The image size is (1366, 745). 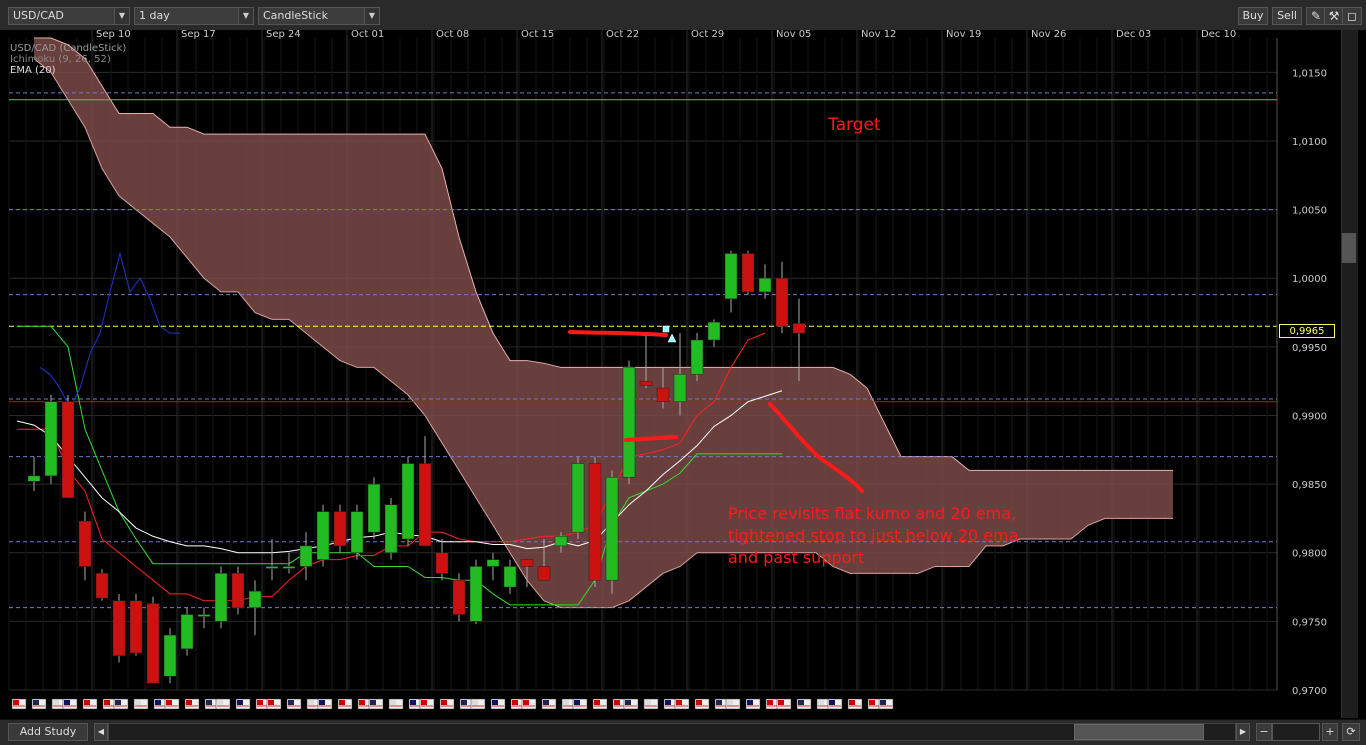 I want to click on zoom-out-button: −, so click(x=1264, y=732).